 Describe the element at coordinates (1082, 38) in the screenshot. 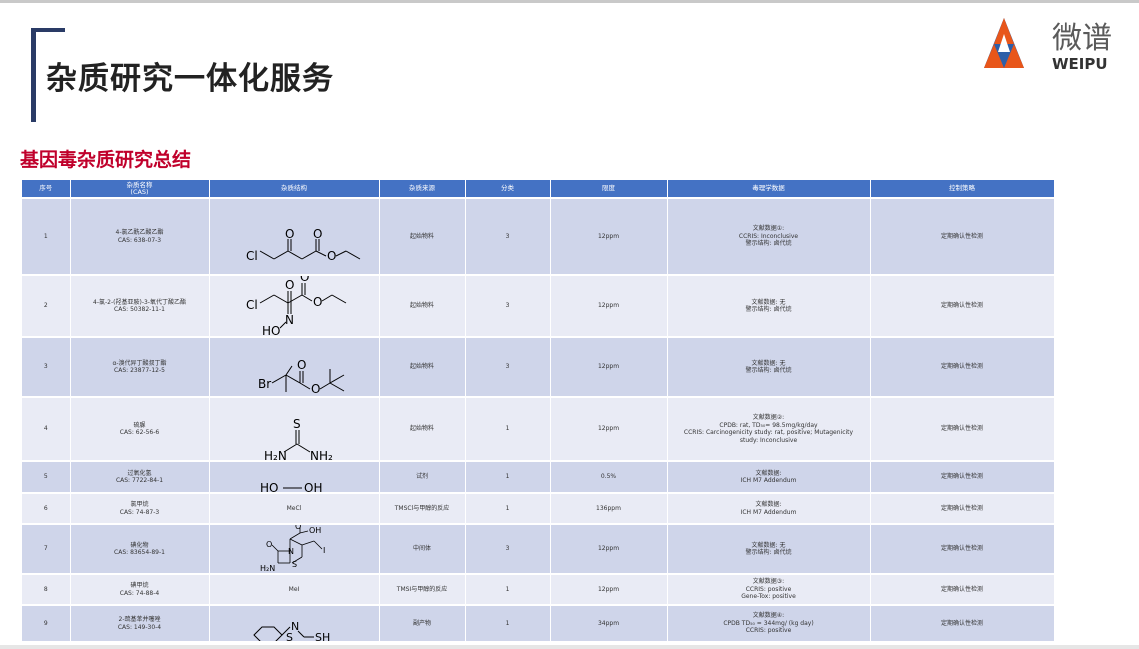

I see `svg-text: 微谱` at that location.